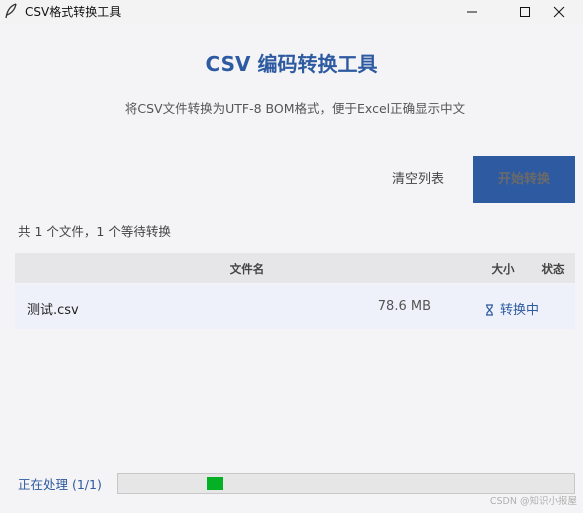 The width and height of the screenshot is (583, 513). Describe the element at coordinates (404, 306) in the screenshot. I see `file-size-cell: 78.6 MB` at that location.